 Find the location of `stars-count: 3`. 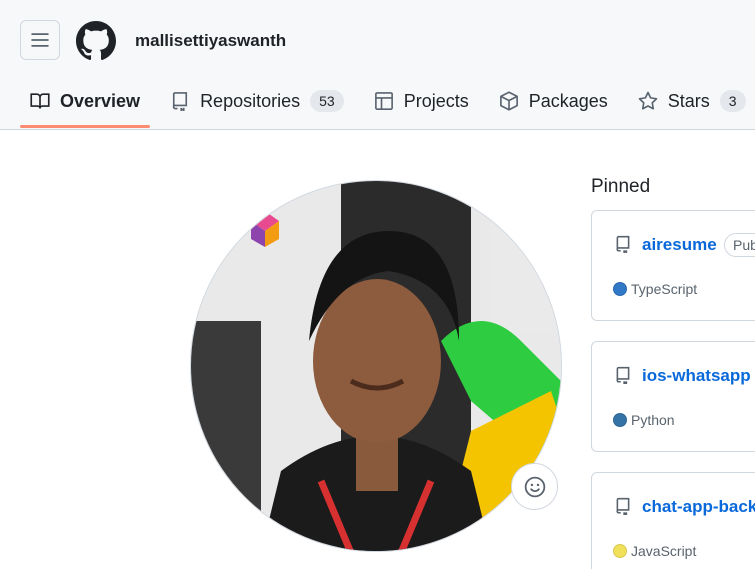

stars-count: 3 is located at coordinates (732, 101).